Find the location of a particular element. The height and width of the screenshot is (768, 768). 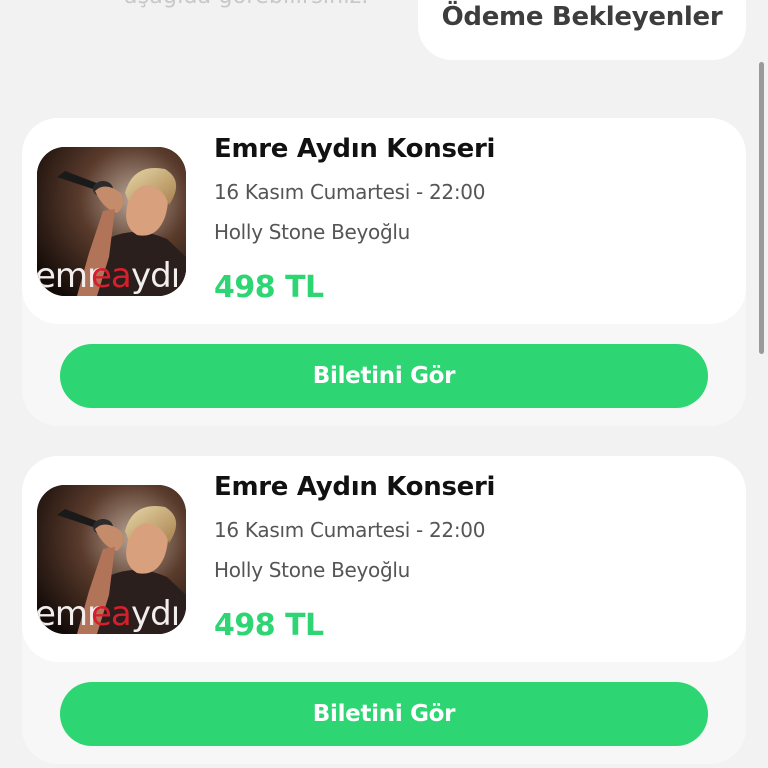

scrollbar-thumb is located at coordinates (761, 208).